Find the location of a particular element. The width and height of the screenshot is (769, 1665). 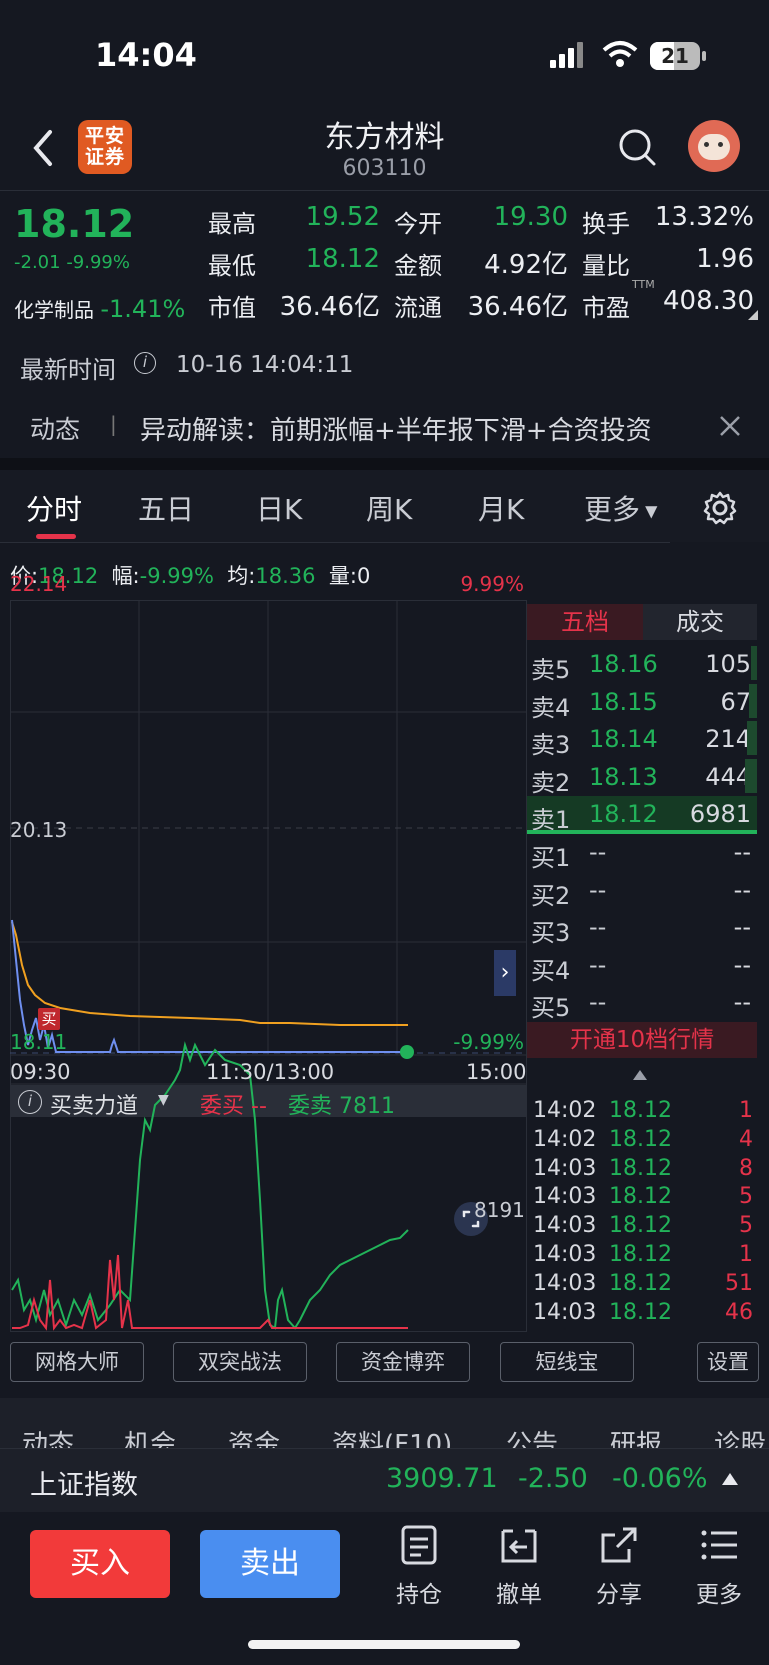

chevron-right-icon: › is located at coordinates (505, 973).